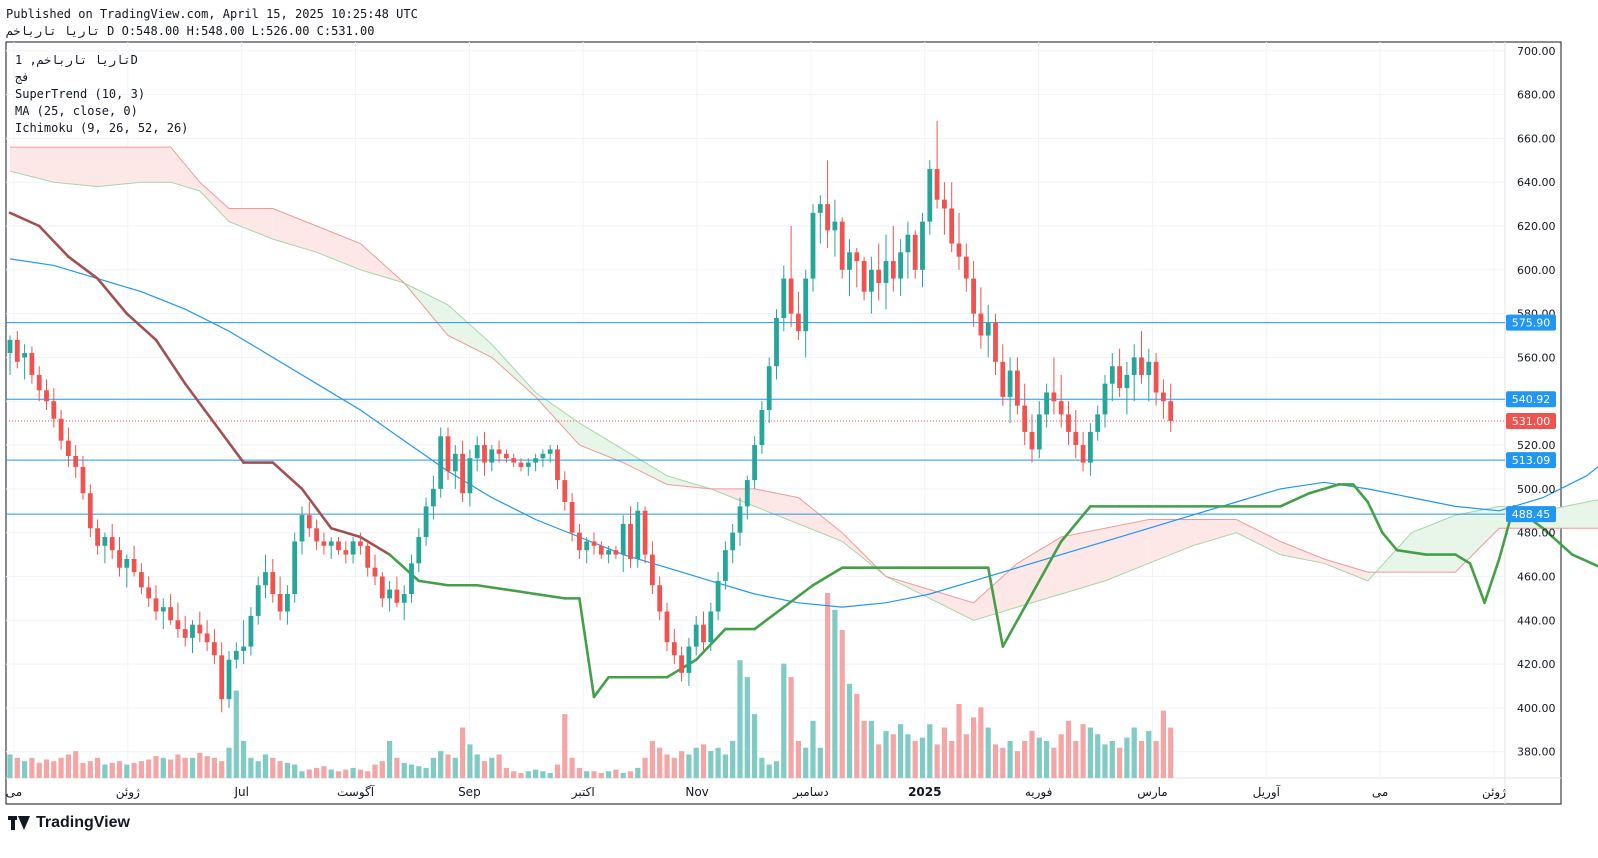  What do you see at coordinates (69, 823) in the screenshot?
I see `tradingview-brand: TradingView` at bounding box center [69, 823].